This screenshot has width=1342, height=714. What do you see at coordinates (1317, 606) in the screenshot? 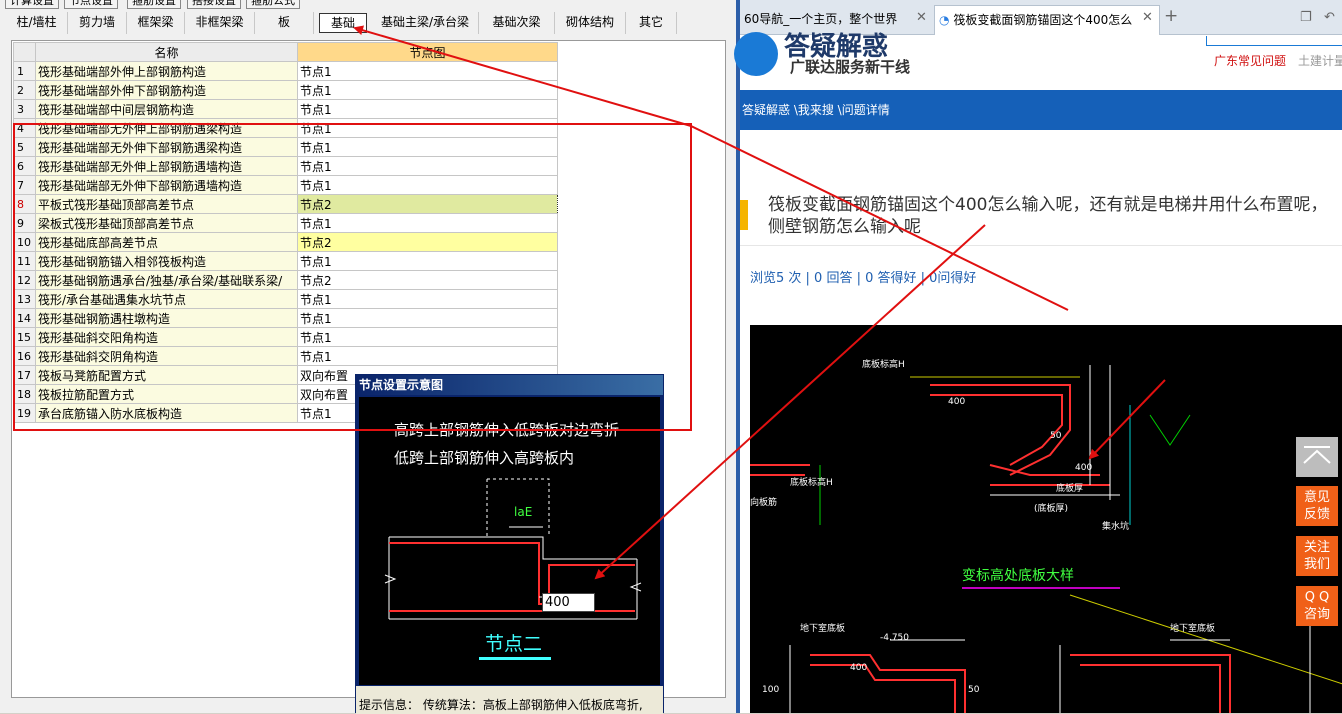
I see `qq-consult-button: Q Q 咨询` at bounding box center [1317, 606].